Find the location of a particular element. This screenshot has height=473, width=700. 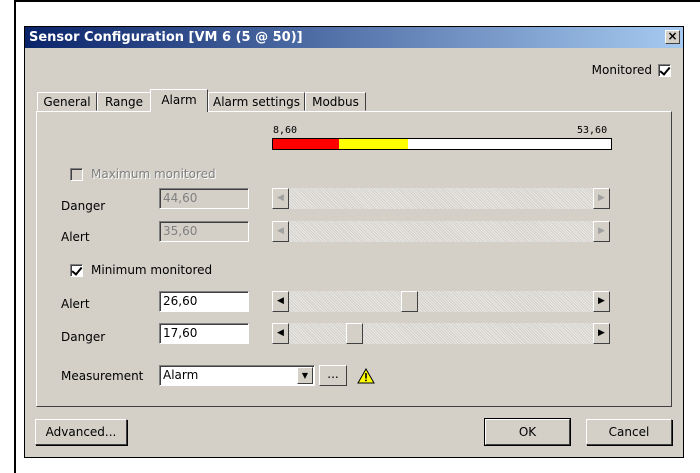

min-danger-slider-left-arrow: ◀ is located at coordinates (280, 333).